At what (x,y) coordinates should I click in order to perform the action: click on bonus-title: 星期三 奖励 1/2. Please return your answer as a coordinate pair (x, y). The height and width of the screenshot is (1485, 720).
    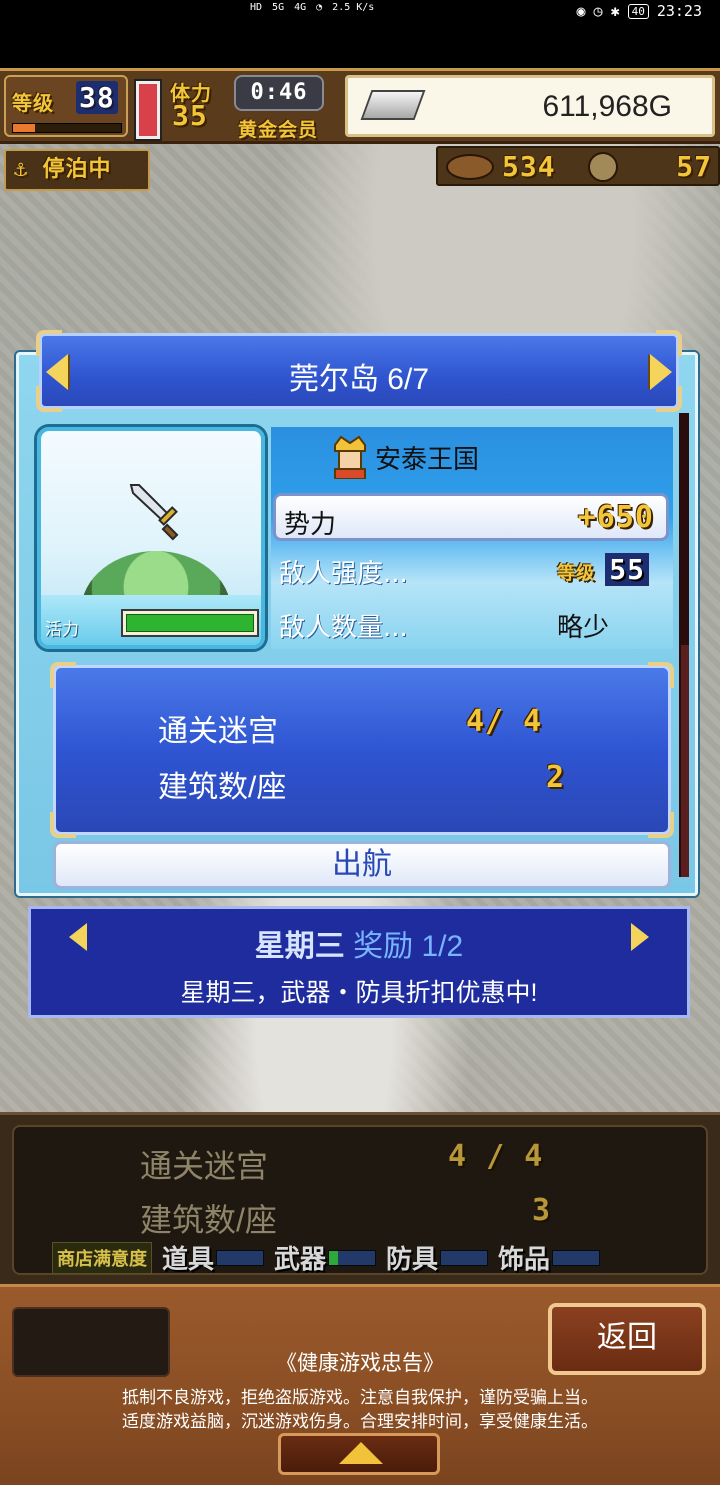
    Looking at the image, I should click on (359, 943).